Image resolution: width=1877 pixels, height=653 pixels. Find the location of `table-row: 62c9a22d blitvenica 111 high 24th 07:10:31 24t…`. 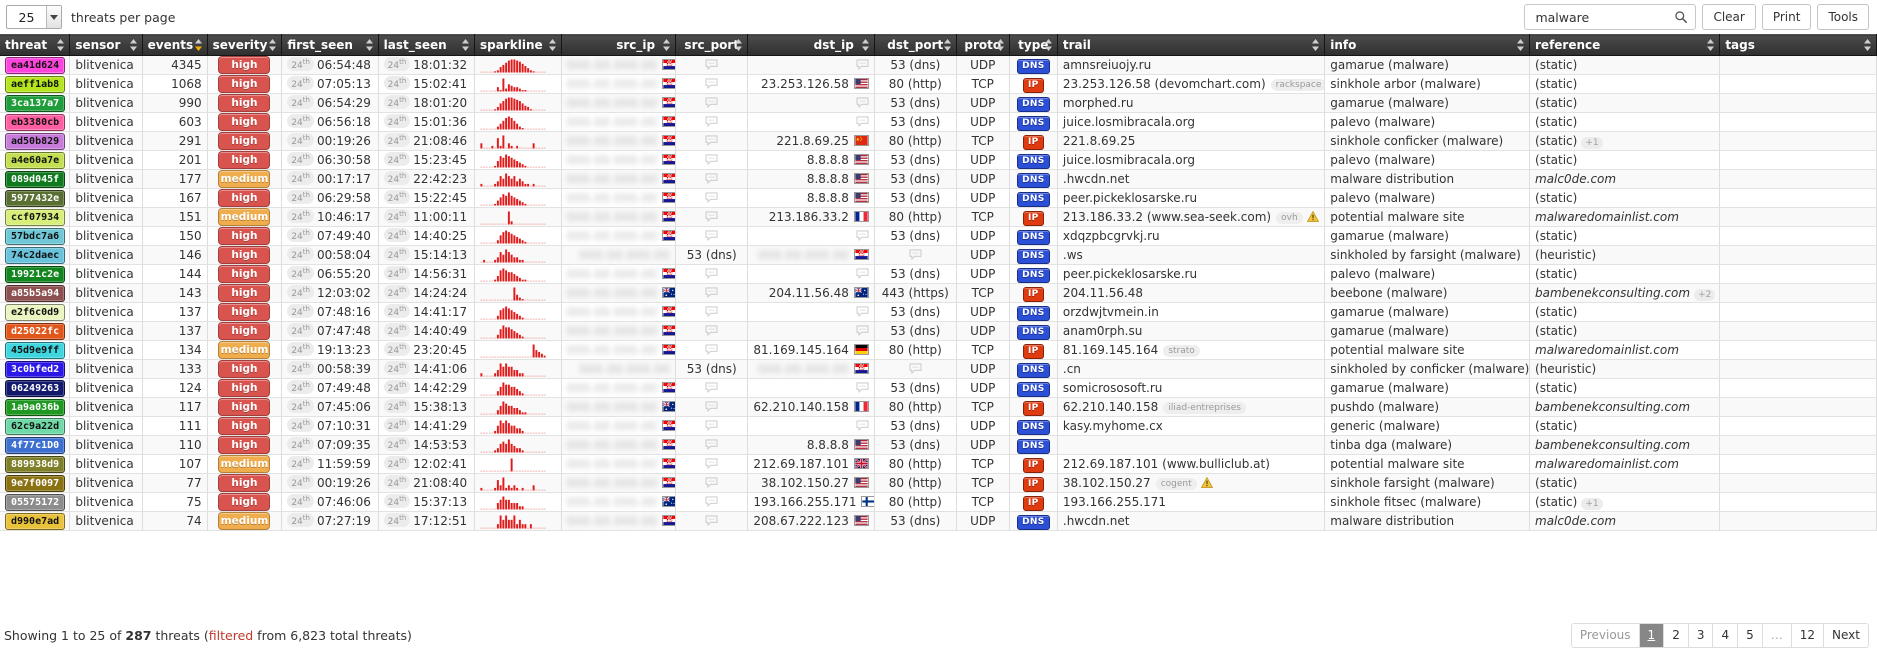

table-row: 62c9a22d blitvenica 111 high 24th 07:10:31 24t… is located at coordinates (938, 426).